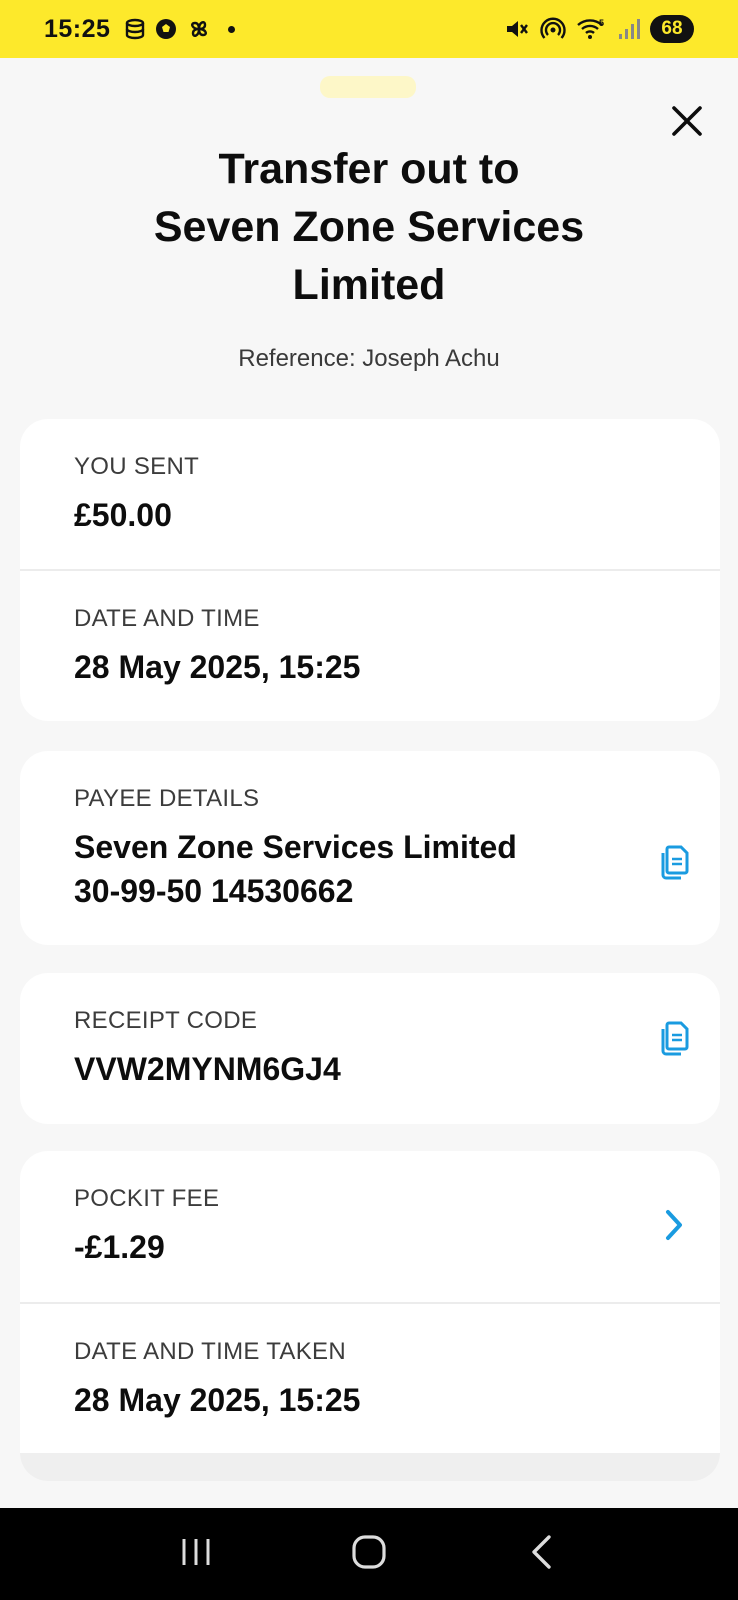  I want to click on card-bottom-strip, so click(370, 1467).